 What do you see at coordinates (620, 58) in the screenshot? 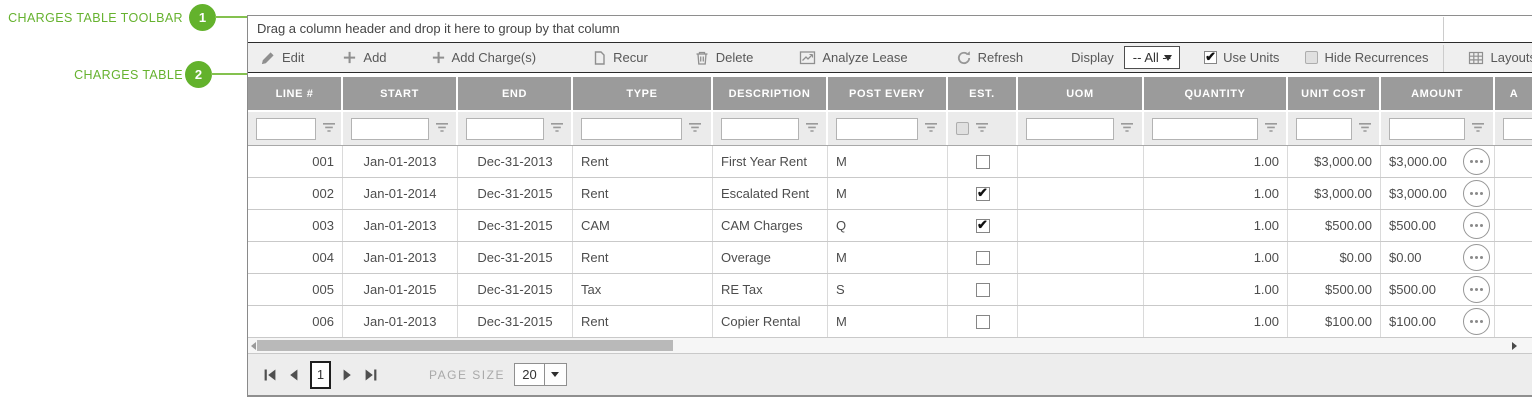
I see `recur-button: Recur` at bounding box center [620, 58].